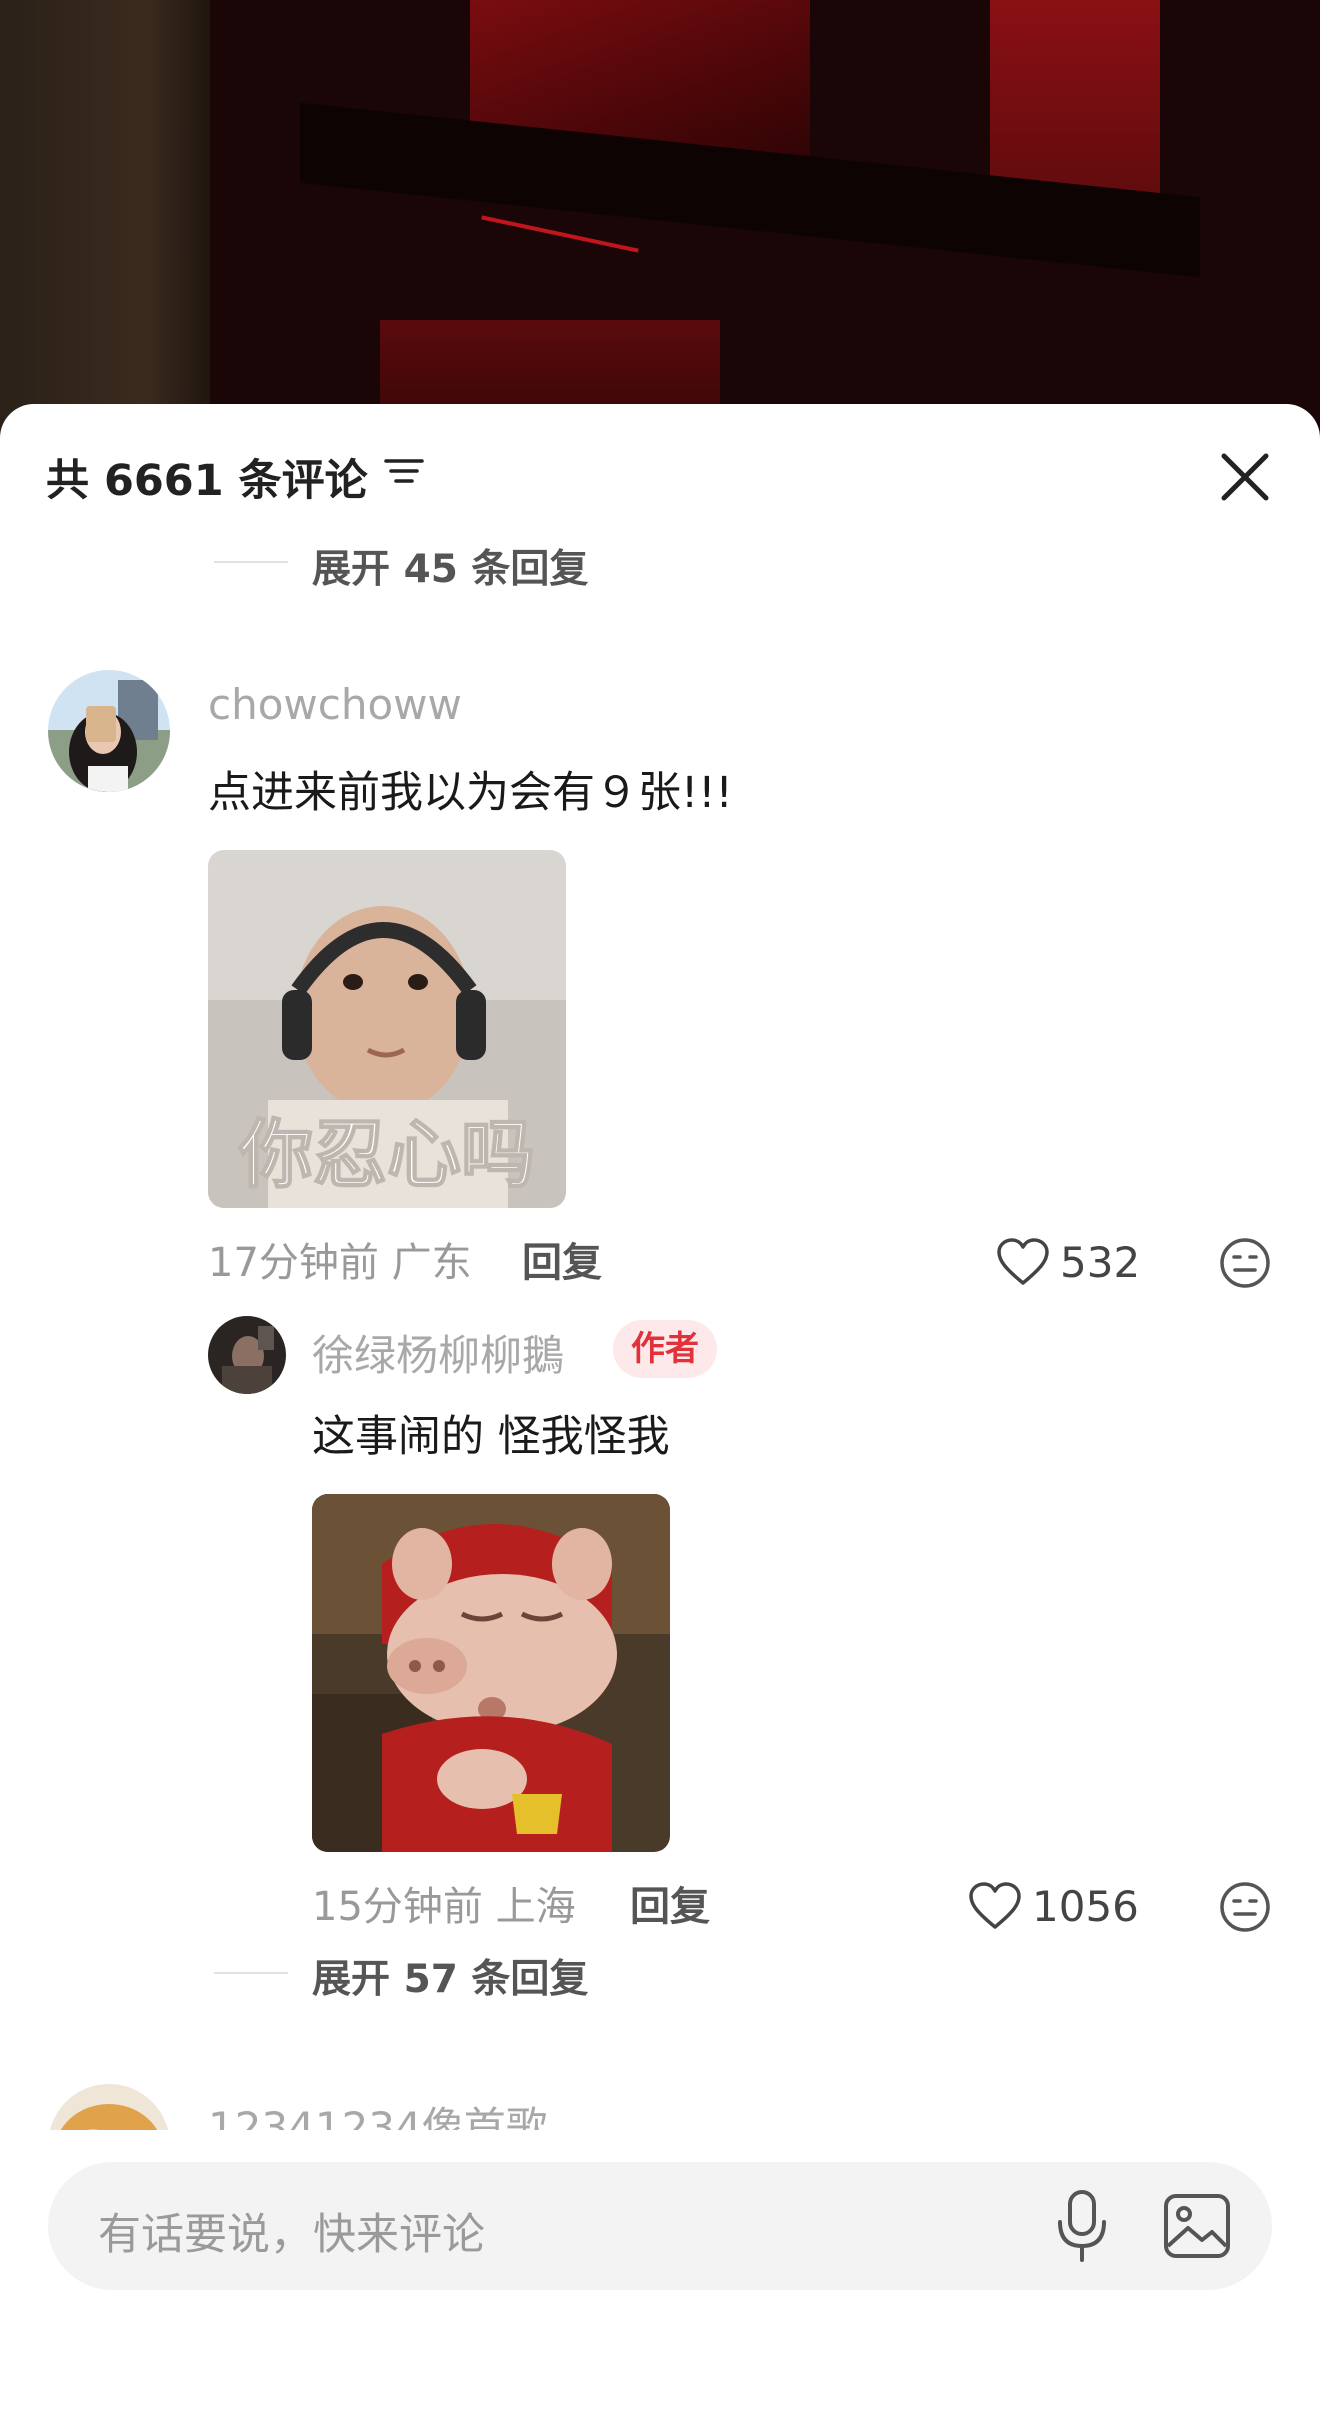 The width and height of the screenshot is (1320, 2412). I want to click on like-count: 1056, so click(1085, 1906).